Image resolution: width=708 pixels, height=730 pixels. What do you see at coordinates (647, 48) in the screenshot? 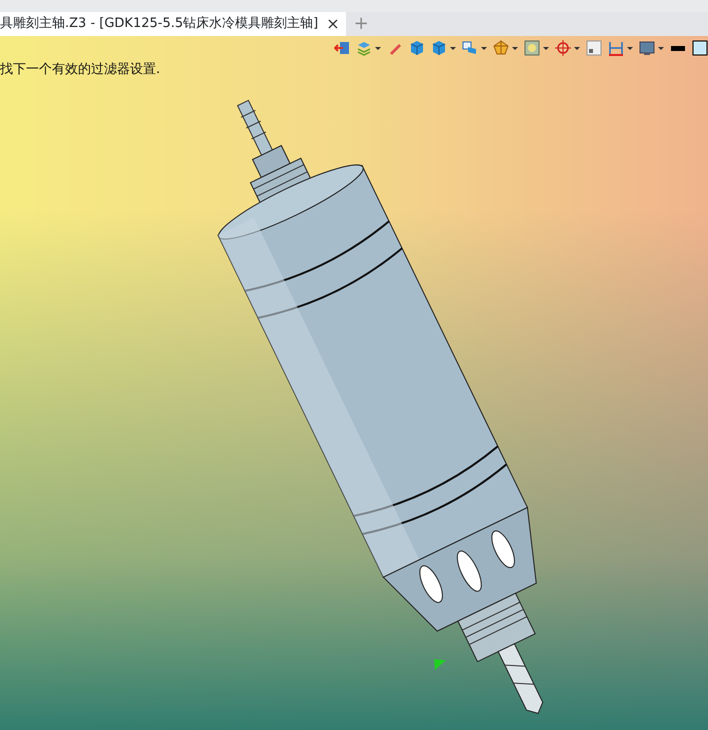
I see `monitor-icon` at bounding box center [647, 48].